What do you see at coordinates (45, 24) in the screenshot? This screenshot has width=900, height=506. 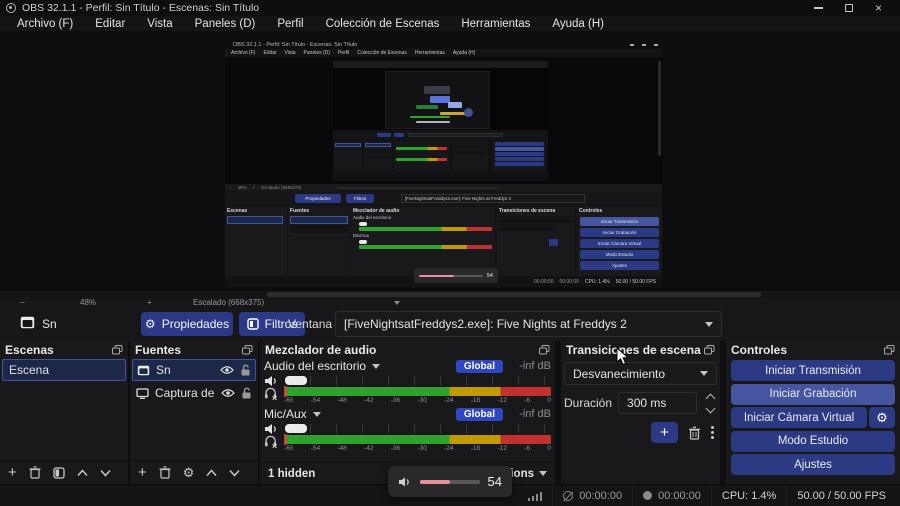 I see `menu-item: Archivo (F)` at bounding box center [45, 24].